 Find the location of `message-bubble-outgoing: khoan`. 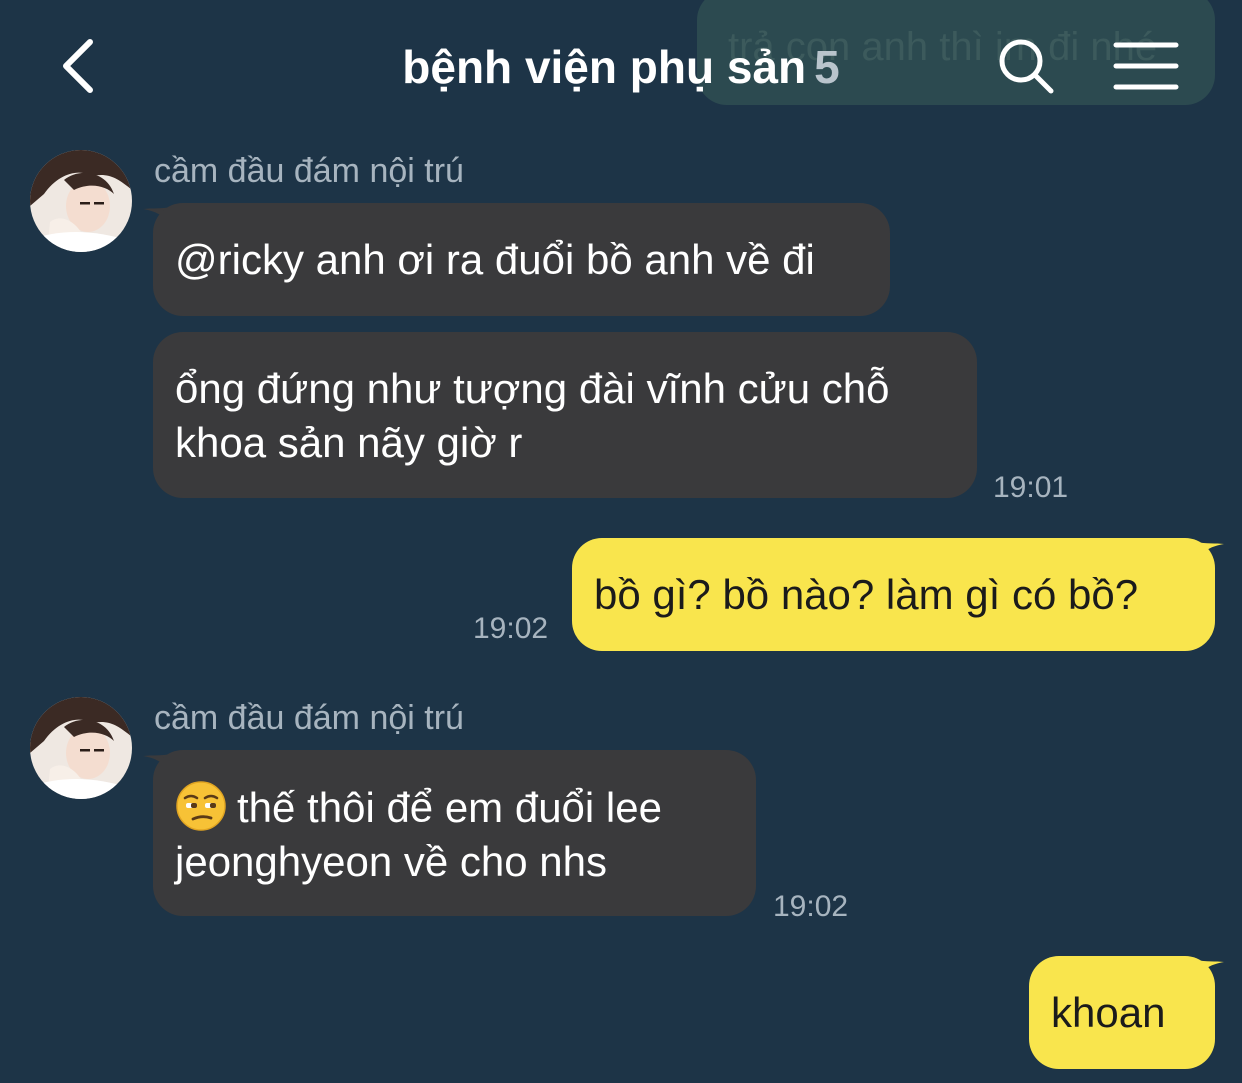

message-bubble-outgoing: khoan is located at coordinates (1122, 1012).